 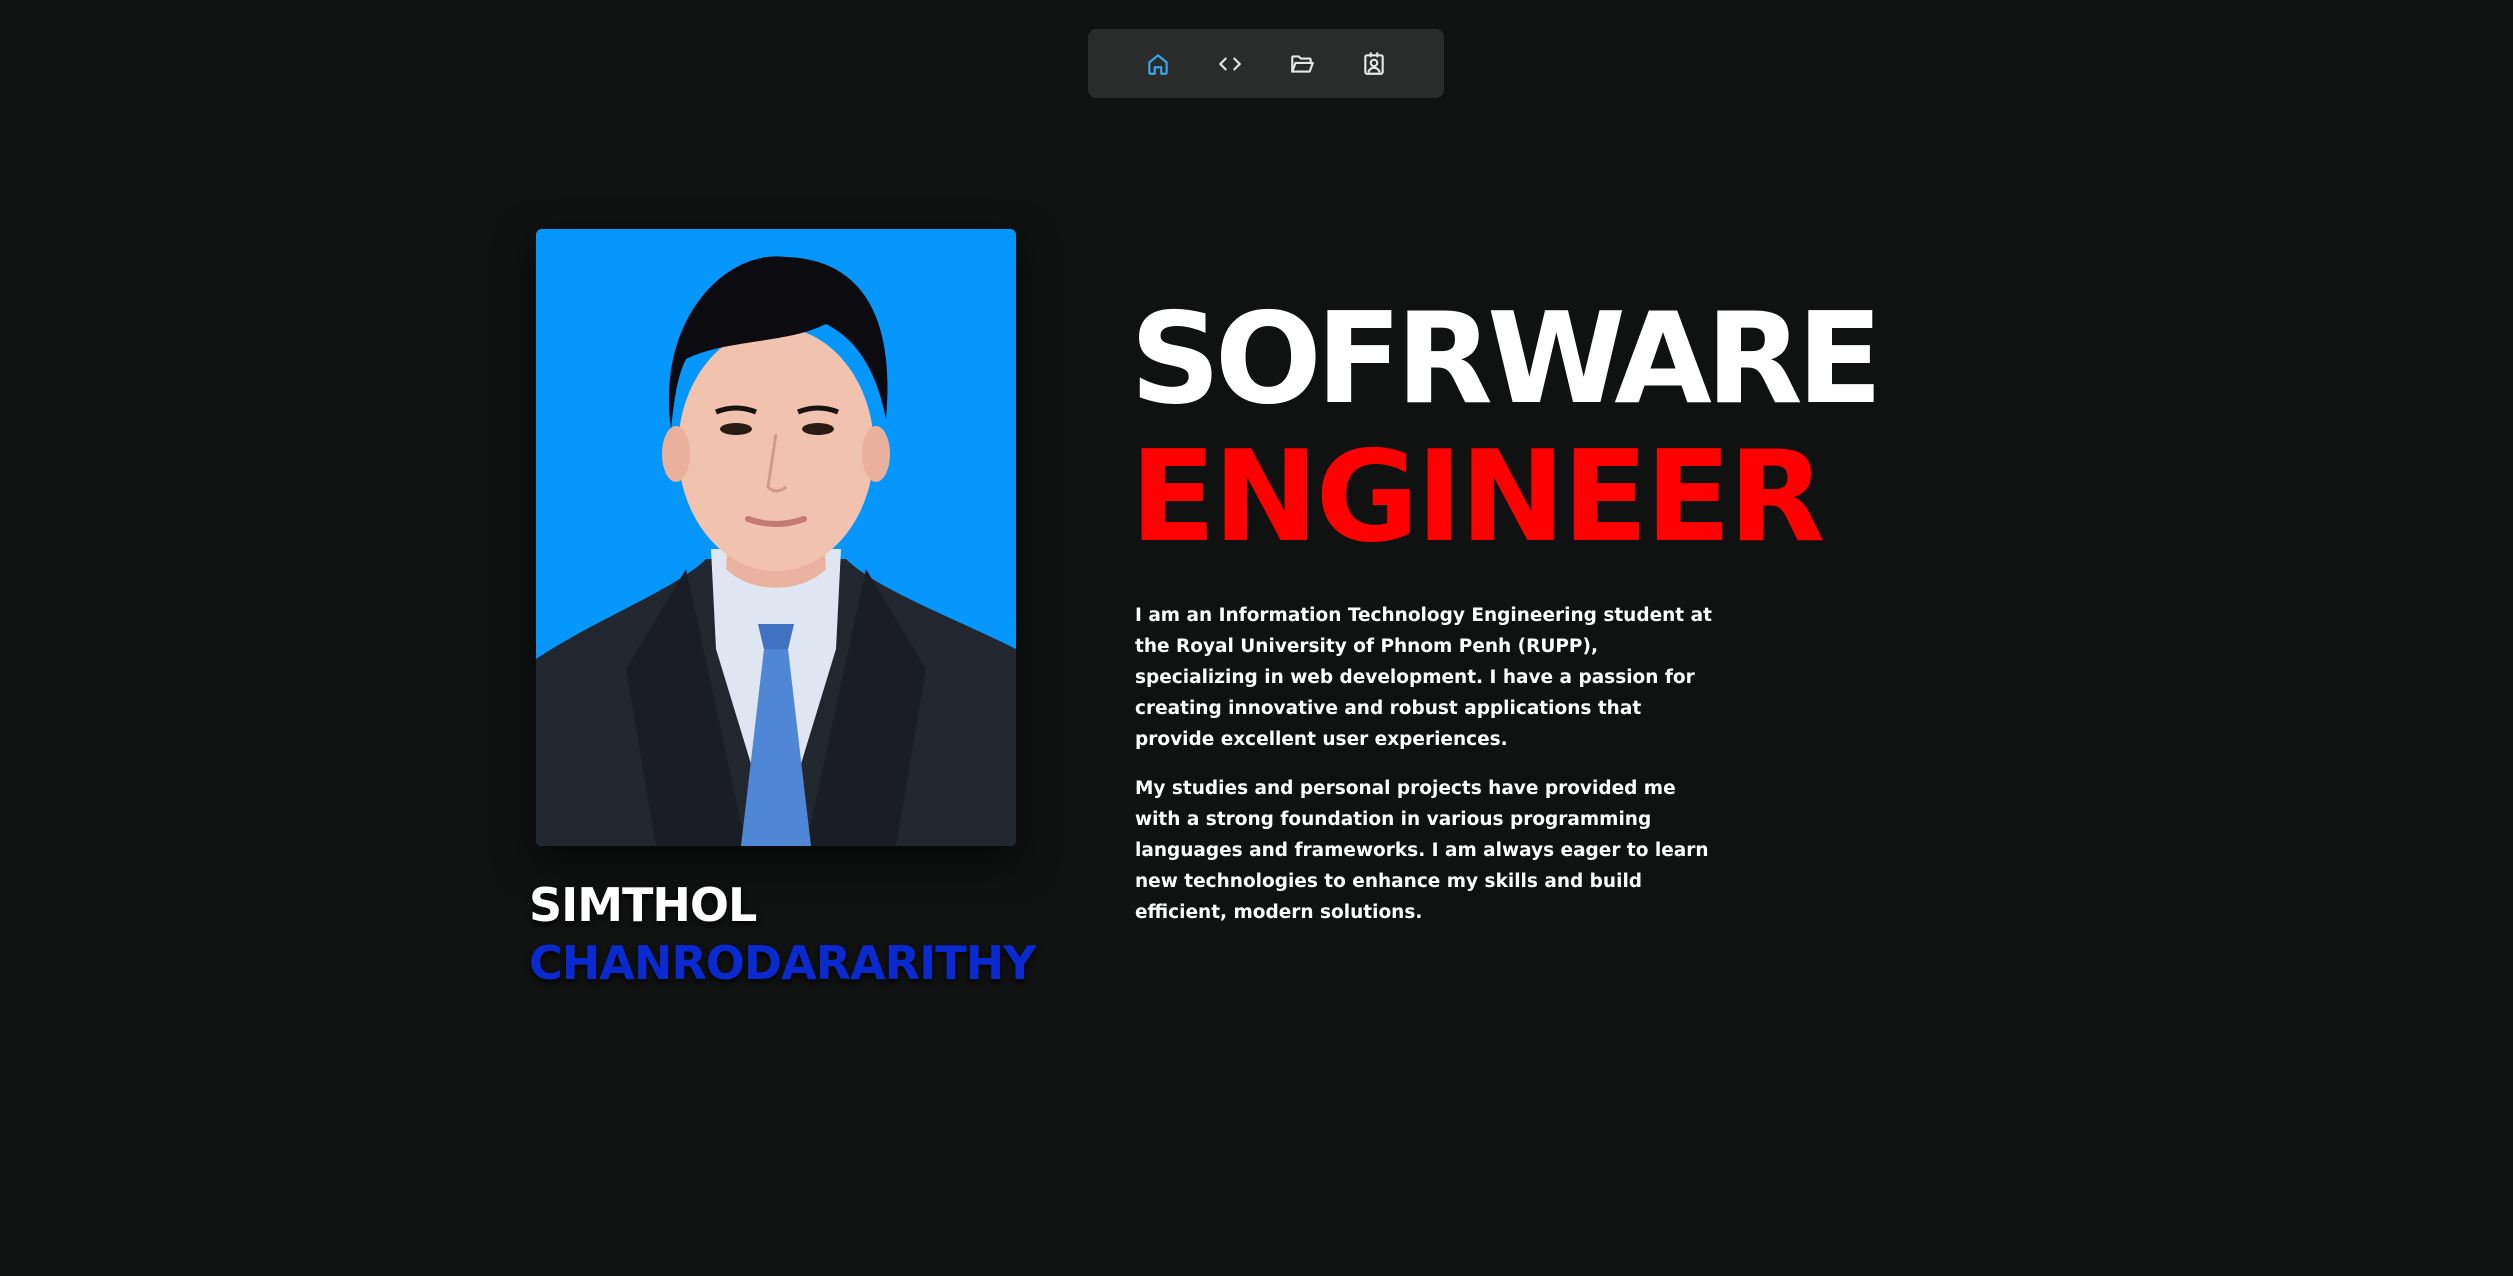 What do you see at coordinates (1477, 496) in the screenshot?
I see `headline-line-2: ENGINEER` at bounding box center [1477, 496].